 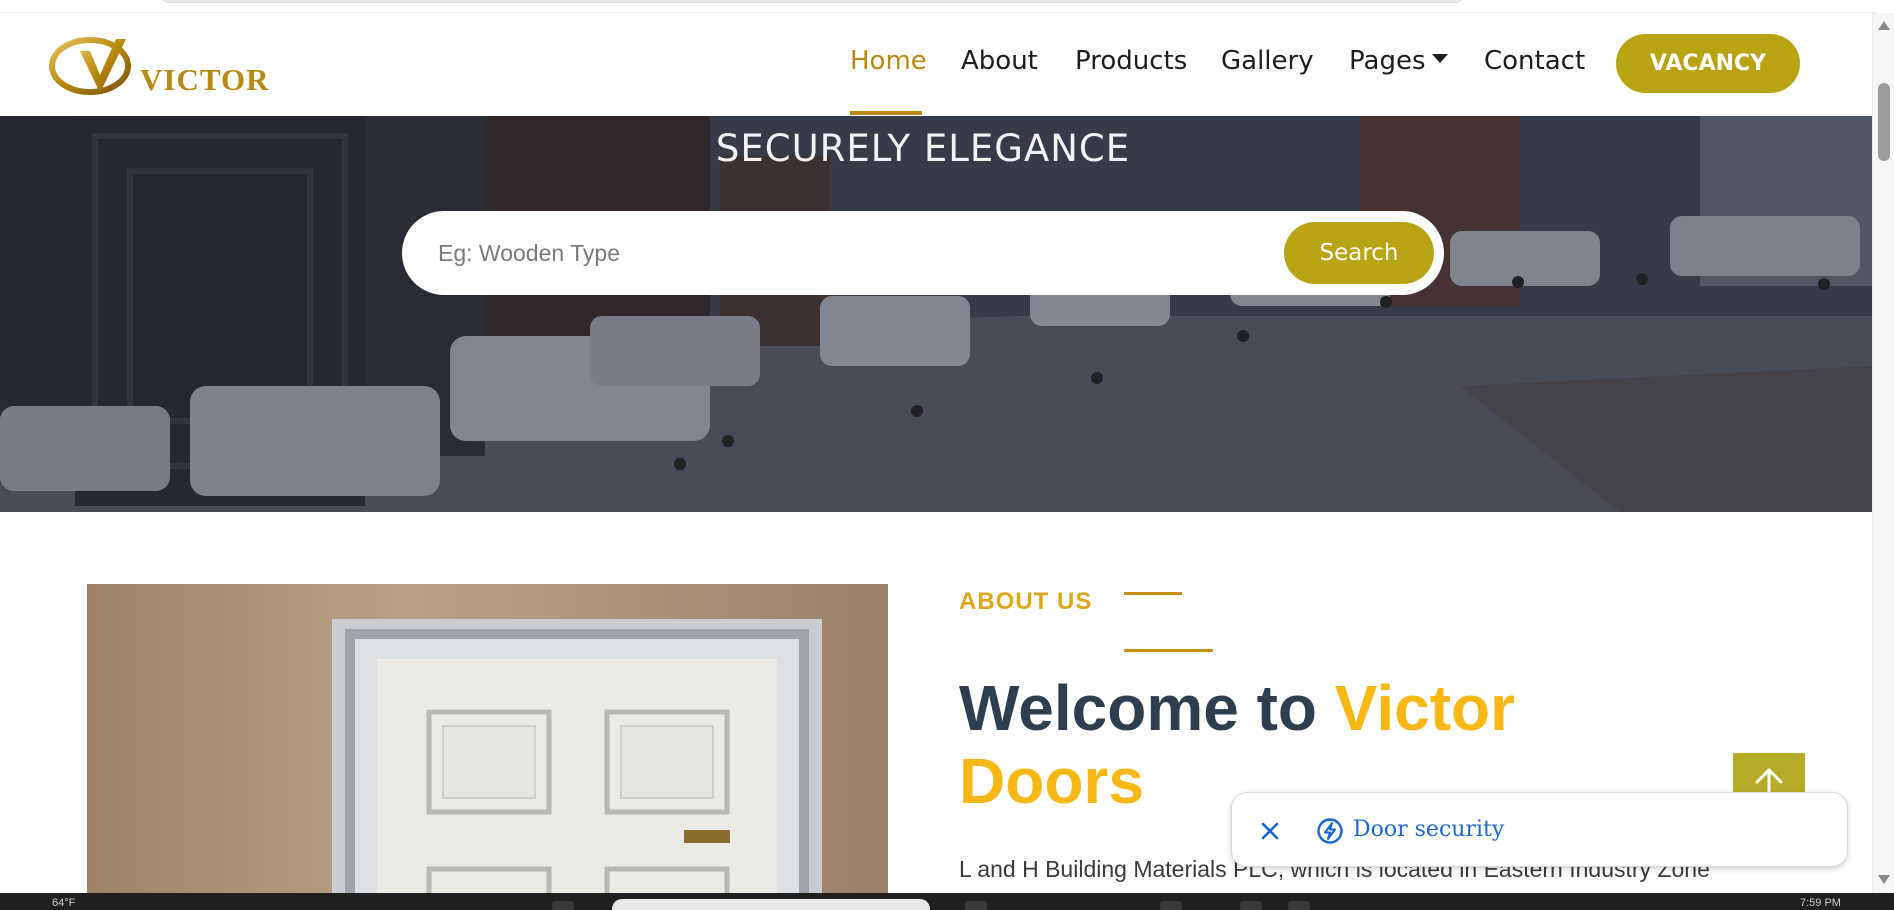 I want to click on victor-logo: VICTOR, so click(x=160, y=66).